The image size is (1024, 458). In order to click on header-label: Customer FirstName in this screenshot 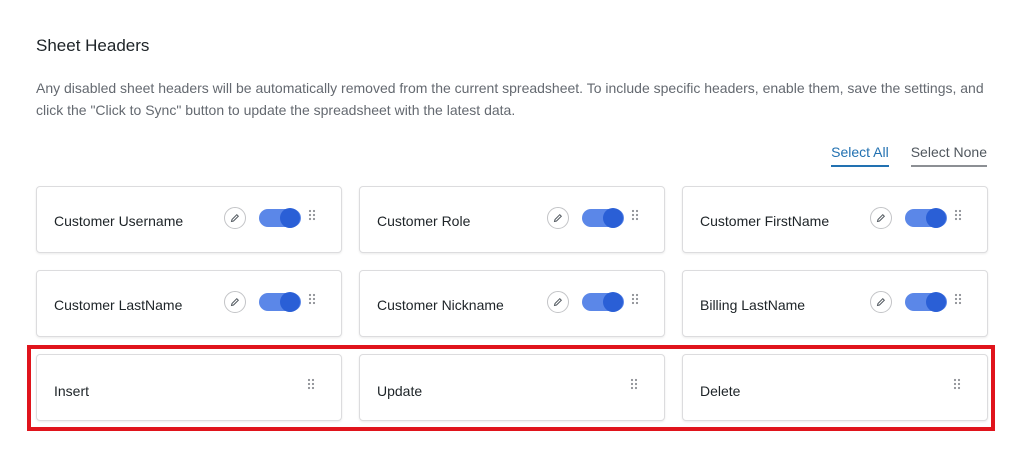, I will do `click(765, 221)`.